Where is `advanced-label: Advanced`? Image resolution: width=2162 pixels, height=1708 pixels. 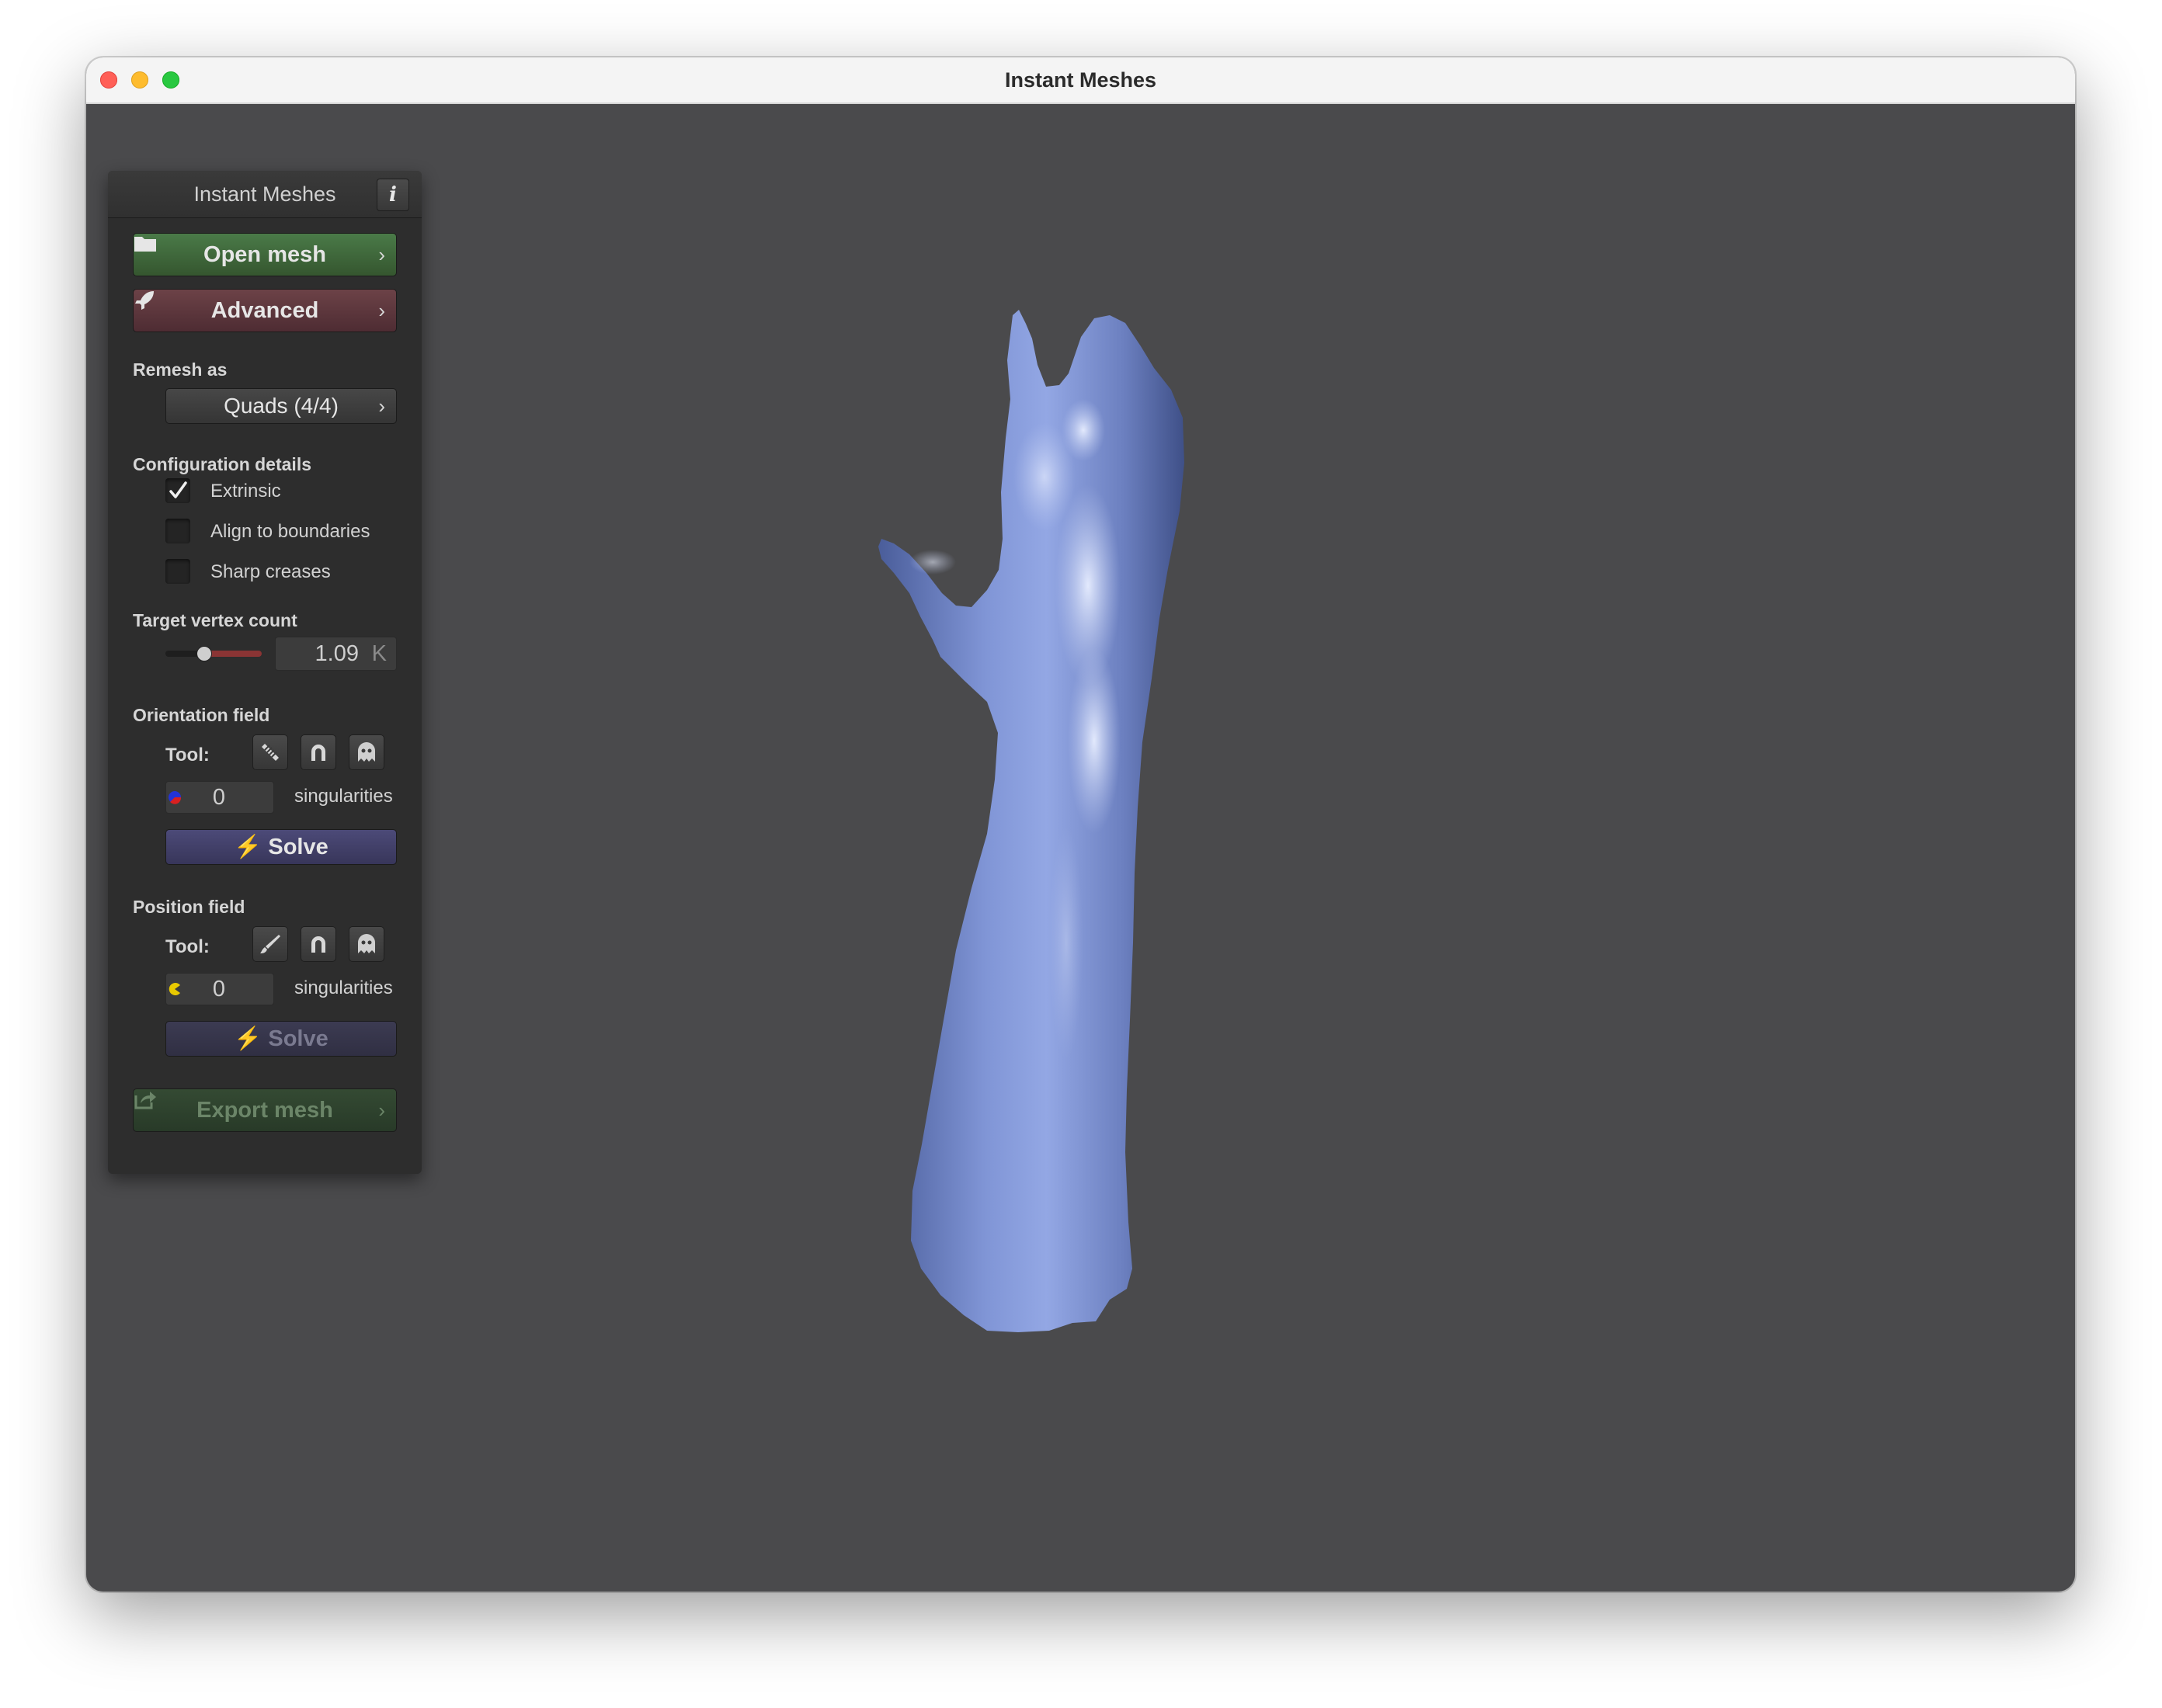 advanced-label: Advanced is located at coordinates (265, 310).